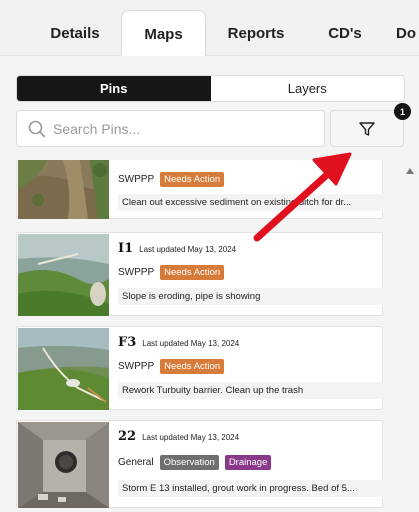 The image size is (419, 512). I want to click on layers-toggle-button: Layers, so click(308, 88).